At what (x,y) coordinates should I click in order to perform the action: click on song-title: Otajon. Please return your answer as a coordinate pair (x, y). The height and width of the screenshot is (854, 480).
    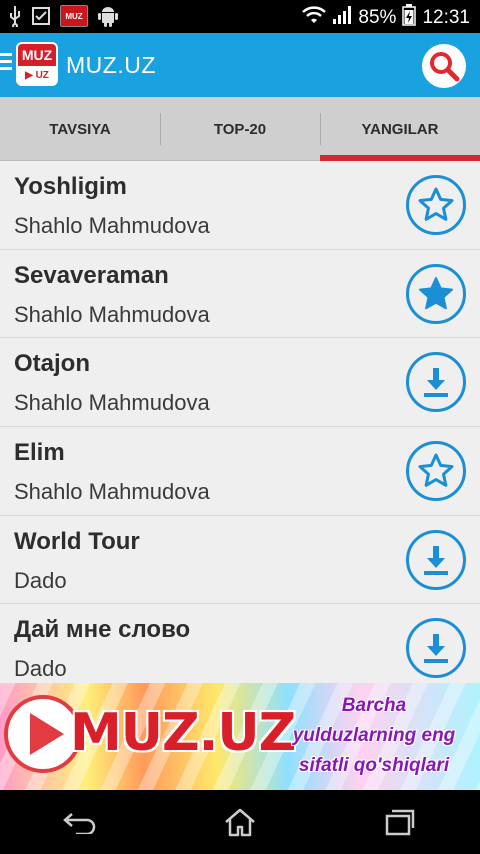
    Looking at the image, I should click on (52, 364).